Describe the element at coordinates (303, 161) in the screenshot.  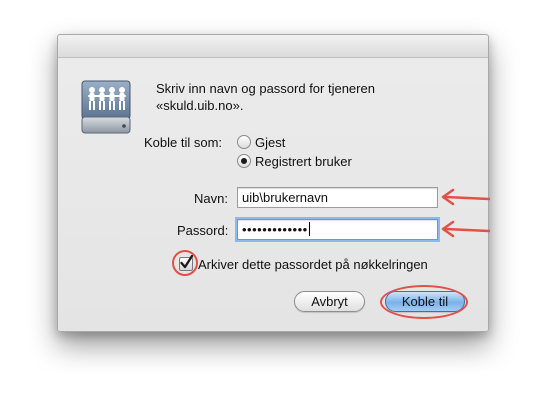
I see `radio-registered-user-label: Registrert bruker` at that location.